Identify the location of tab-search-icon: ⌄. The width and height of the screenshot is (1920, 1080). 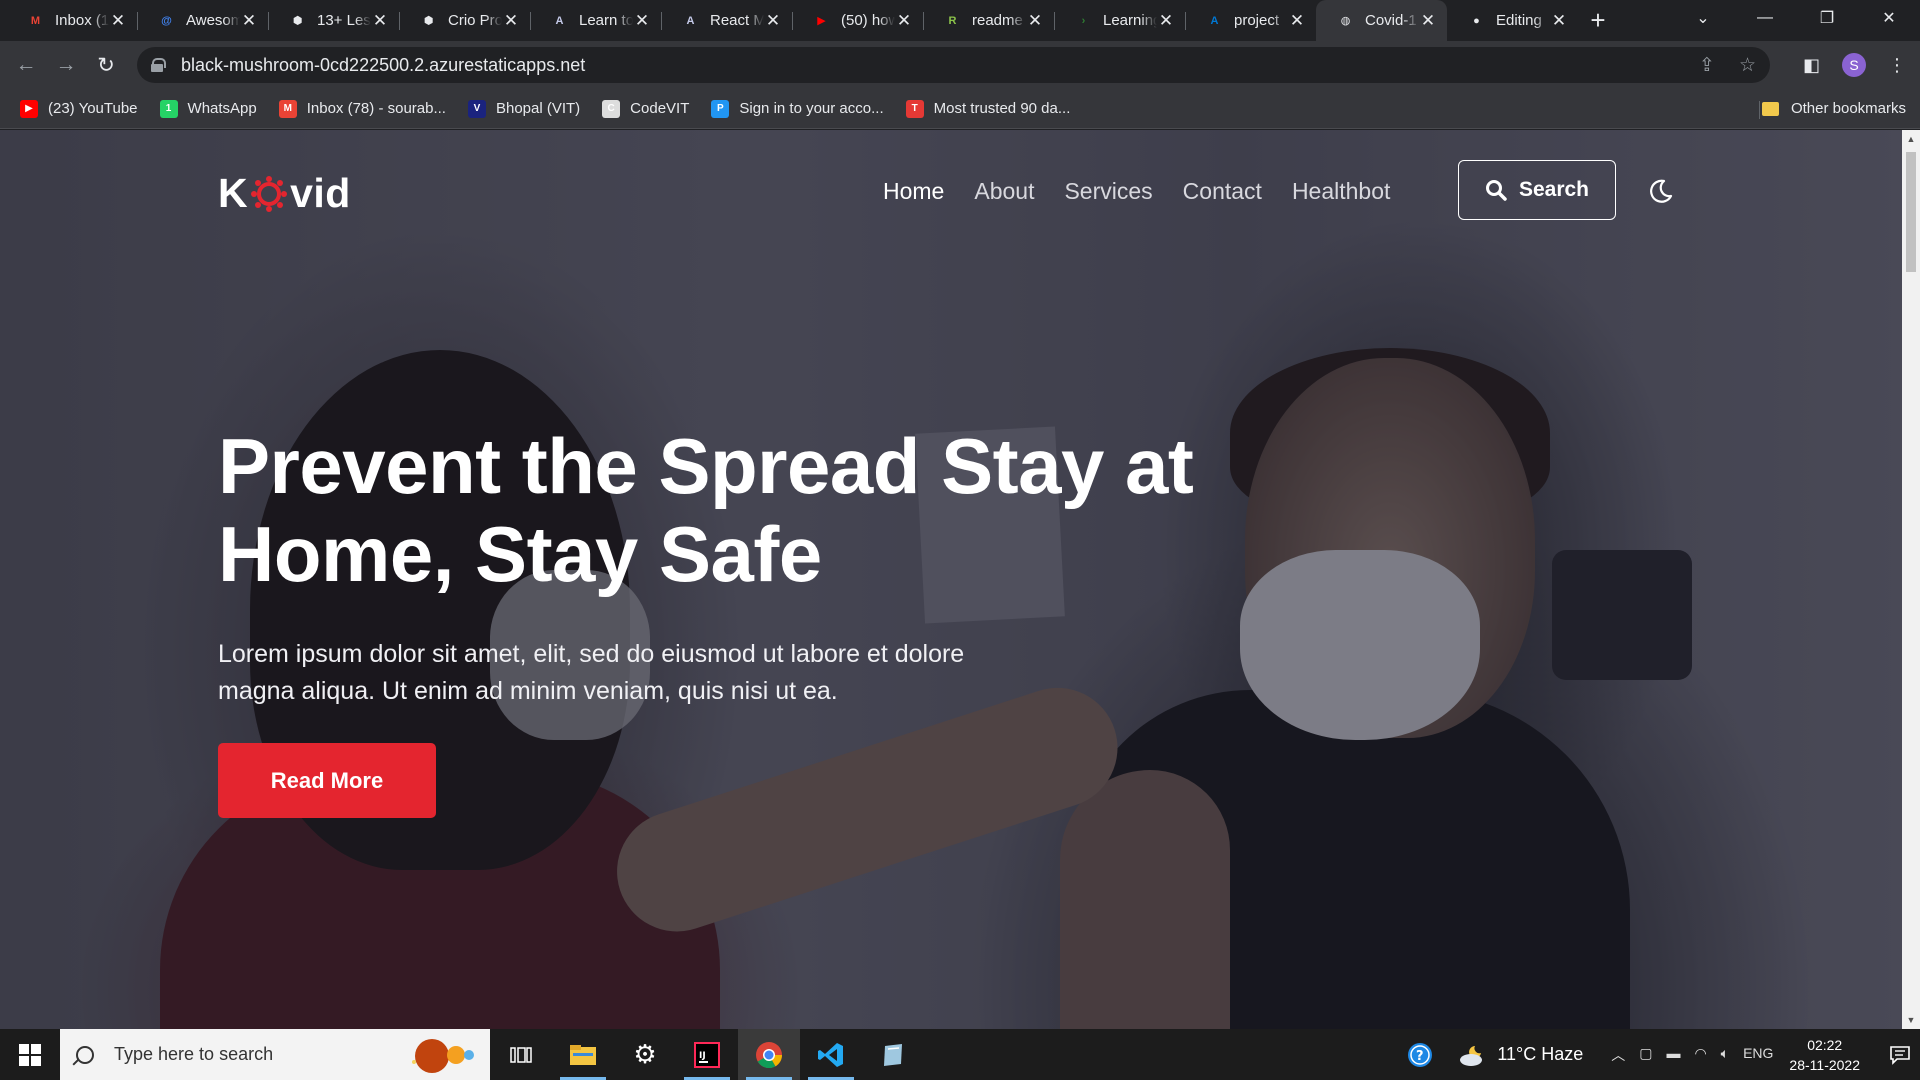
(1703, 18).